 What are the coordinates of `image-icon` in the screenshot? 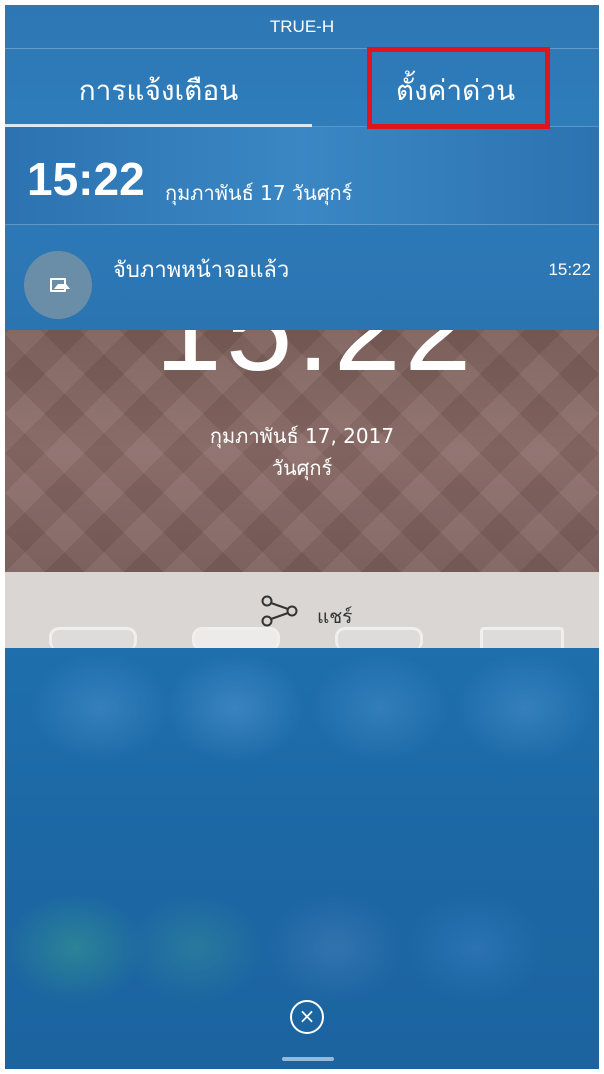 It's located at (60, 285).